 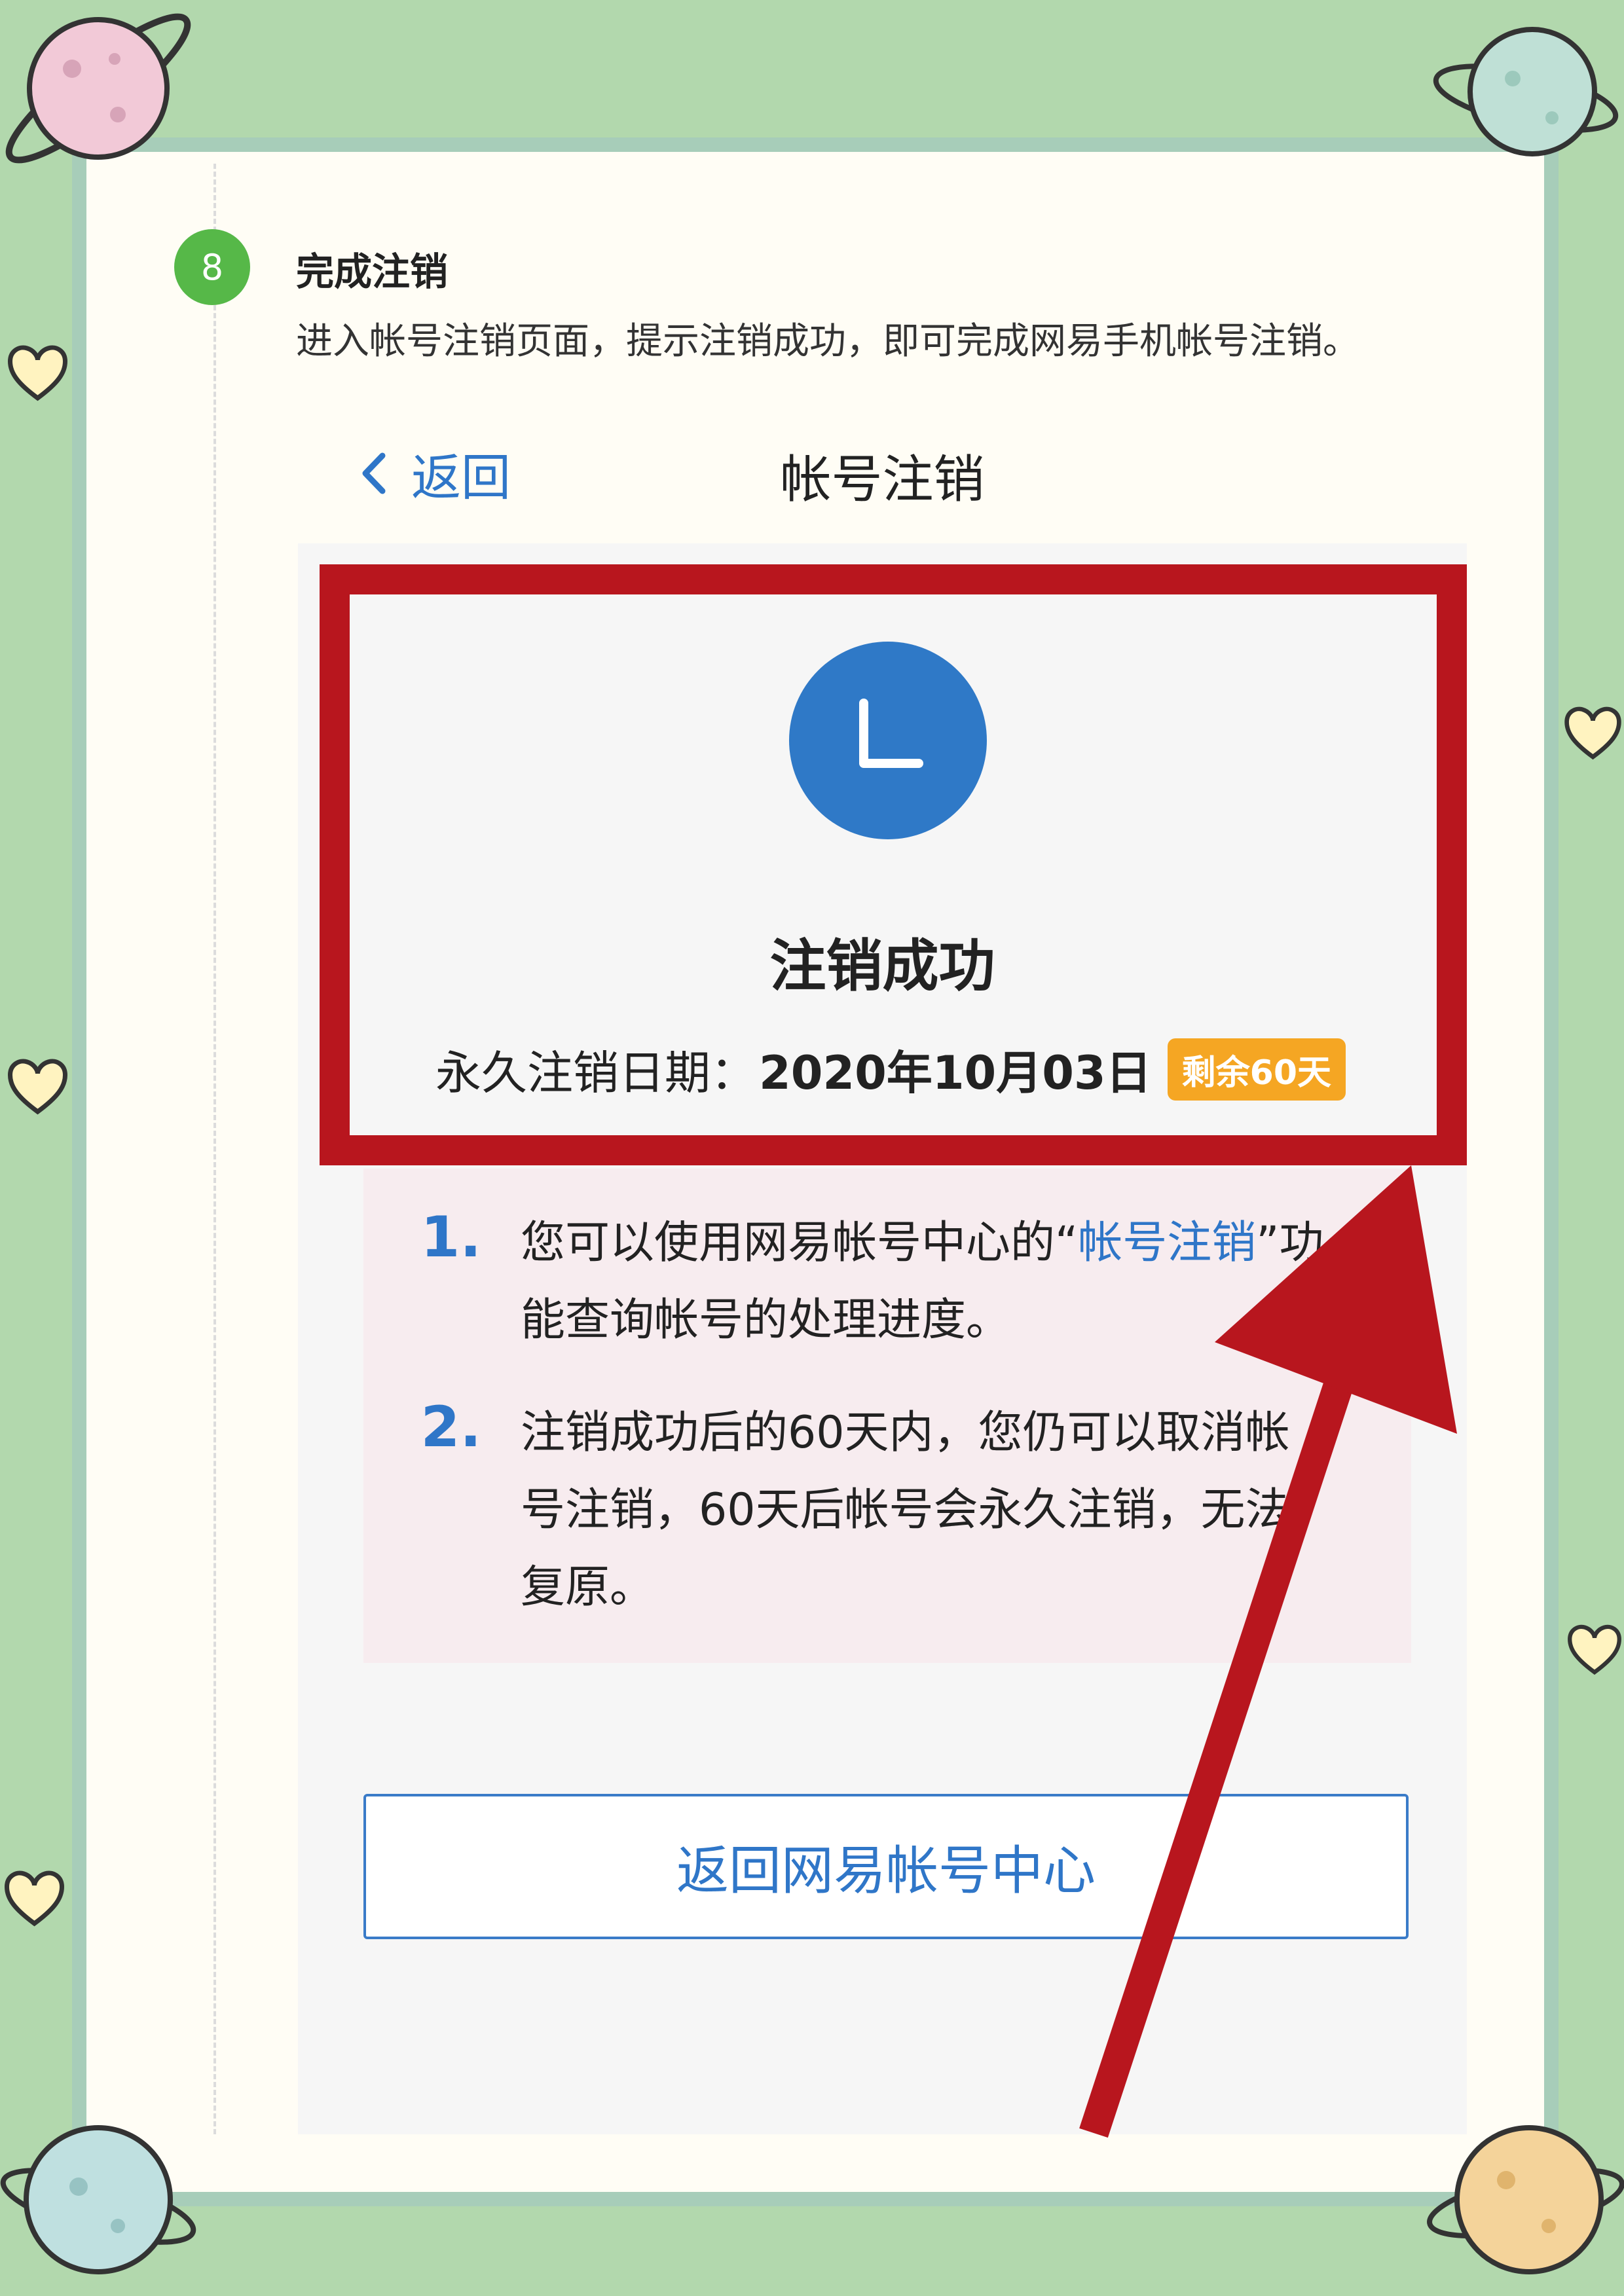 I want to click on date-label: 永久注销日期：, so click(x=595, y=1073).